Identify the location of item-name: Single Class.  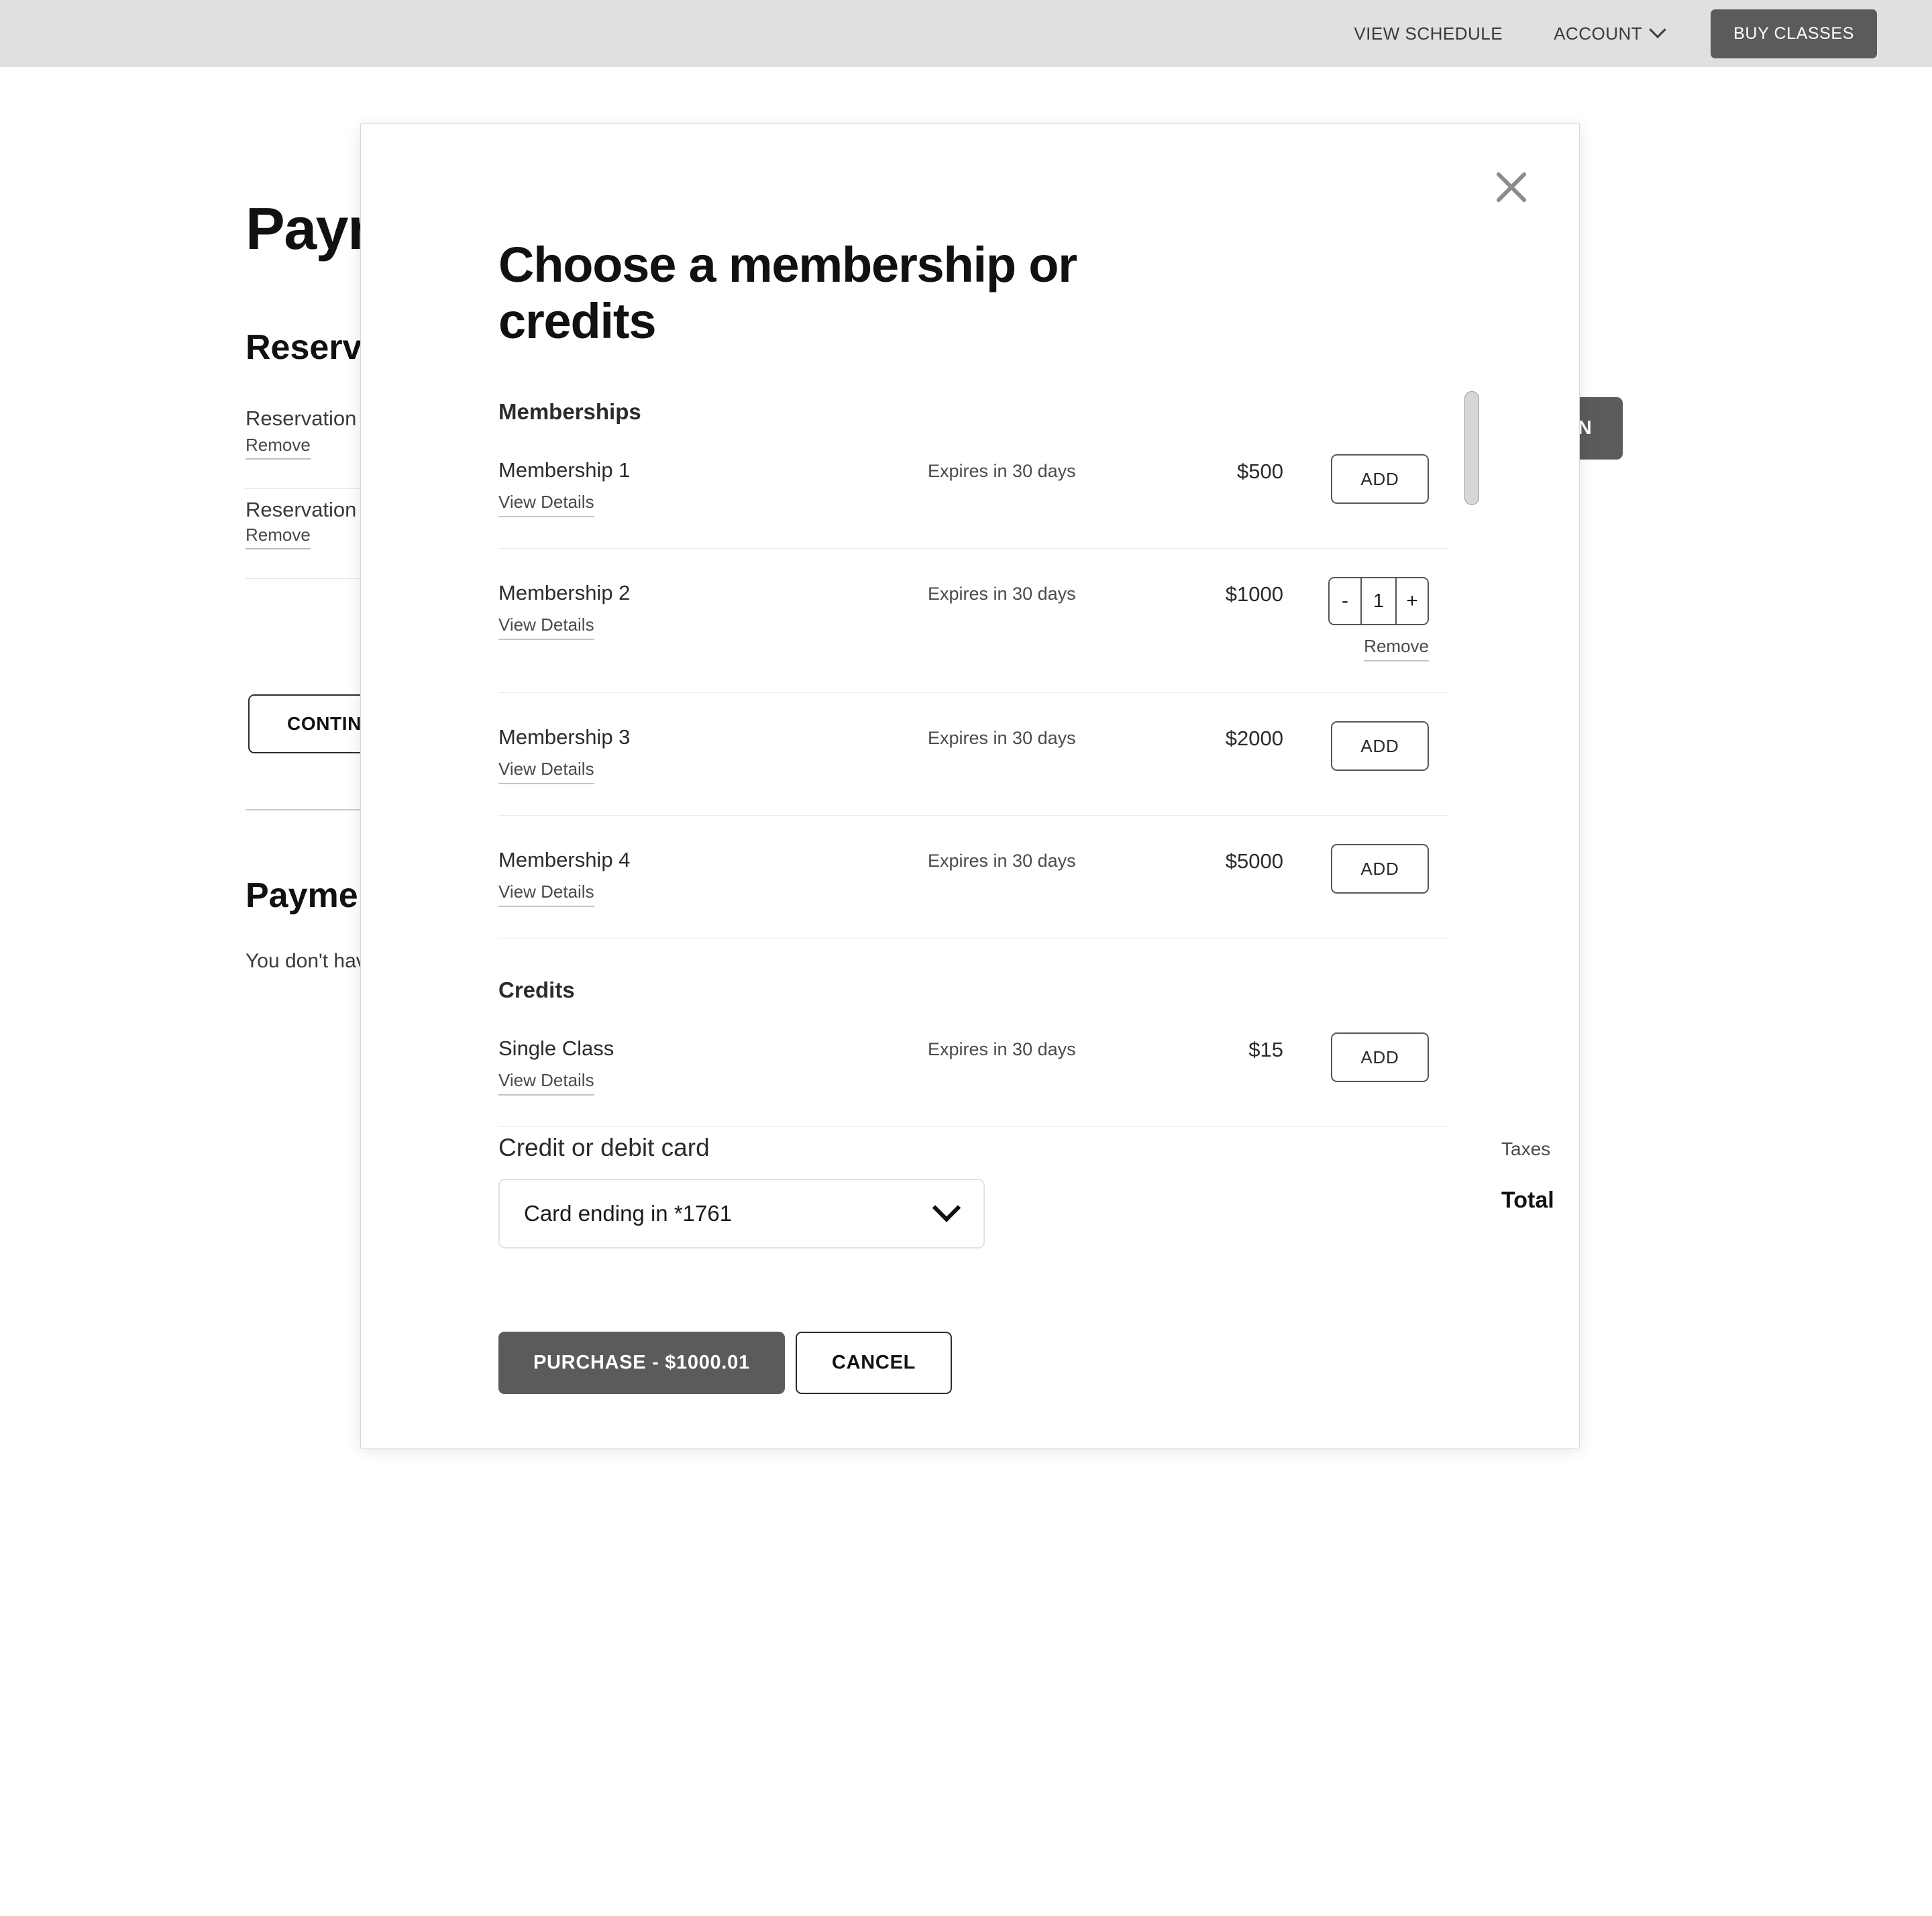
(556, 1048).